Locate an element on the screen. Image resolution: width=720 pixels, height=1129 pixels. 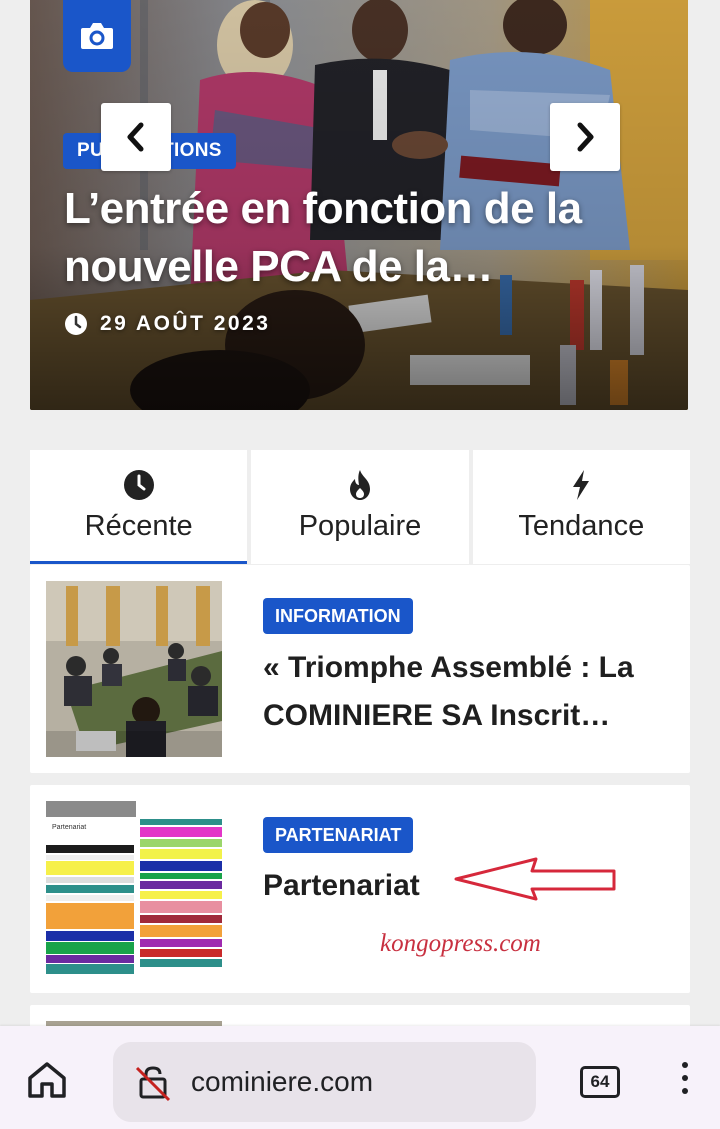
address-bar: cominiere.com is located at coordinates (324, 1082).